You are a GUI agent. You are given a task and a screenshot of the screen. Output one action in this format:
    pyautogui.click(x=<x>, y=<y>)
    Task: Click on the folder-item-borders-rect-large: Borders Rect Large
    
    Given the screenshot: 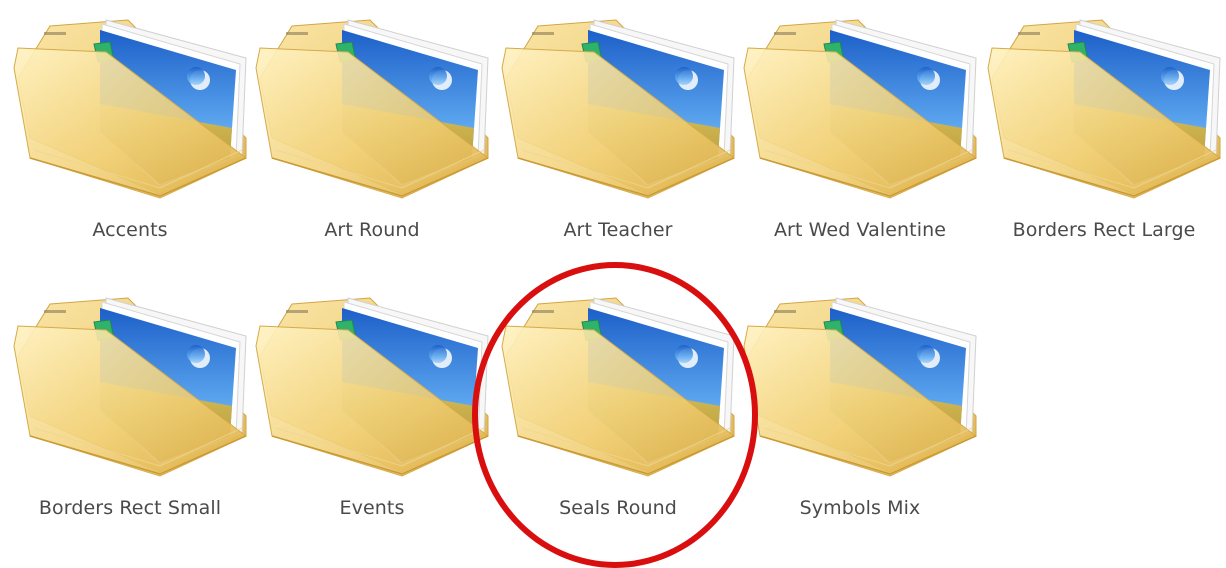 What is the action you would take?
    pyautogui.click(x=1104, y=133)
    